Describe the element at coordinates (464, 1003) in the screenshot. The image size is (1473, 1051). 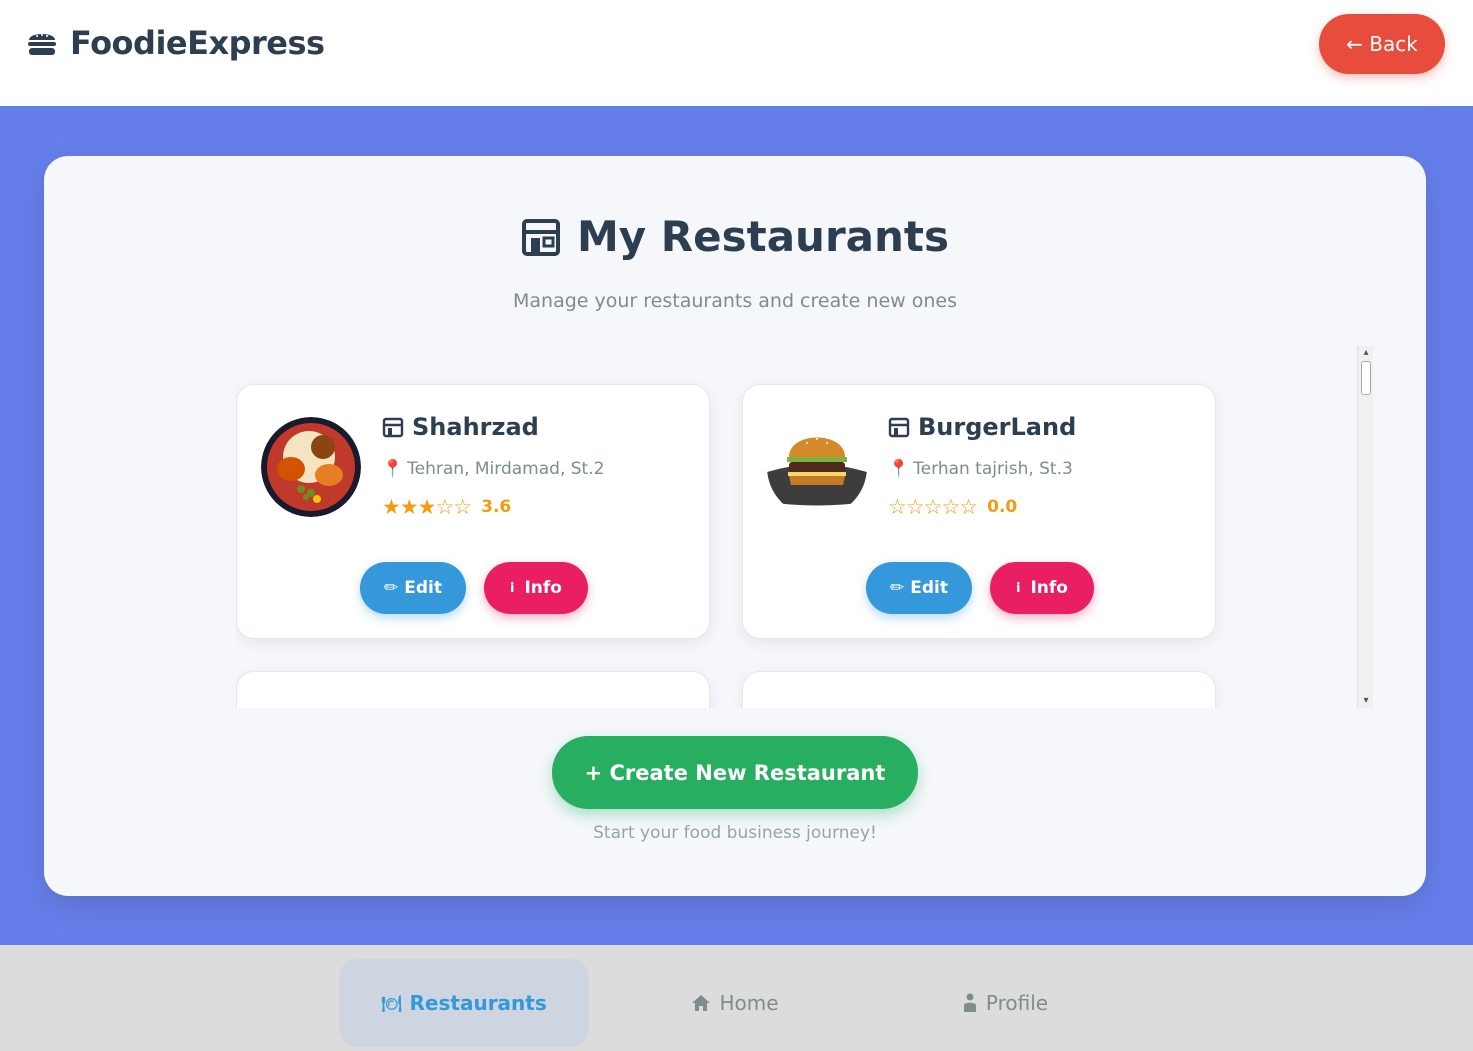
I see `nav-restaurants: 🍽 Restaurants` at that location.